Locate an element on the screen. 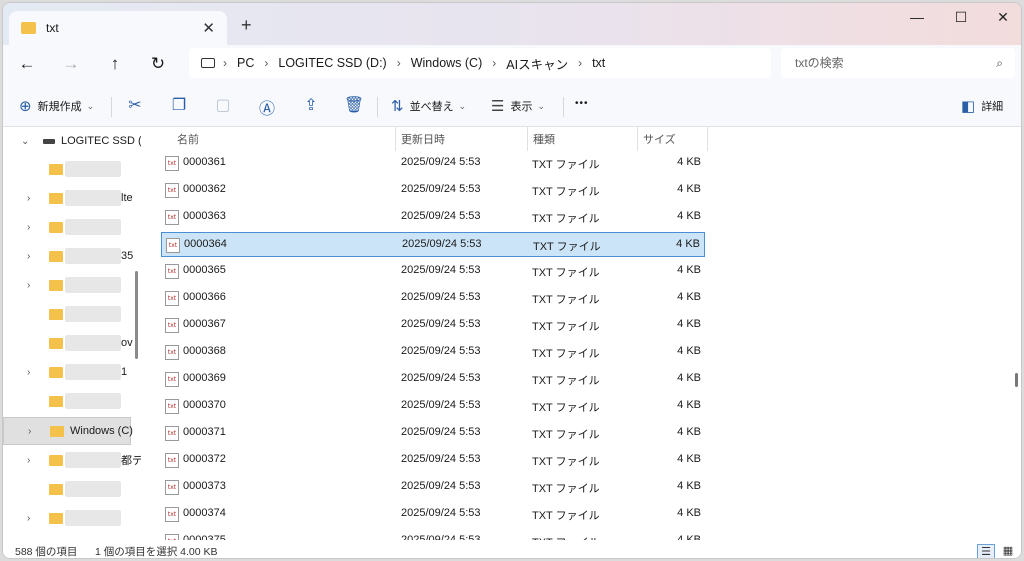 The height and width of the screenshot is (561, 1024). up-icon: ↑ is located at coordinates (115, 65).